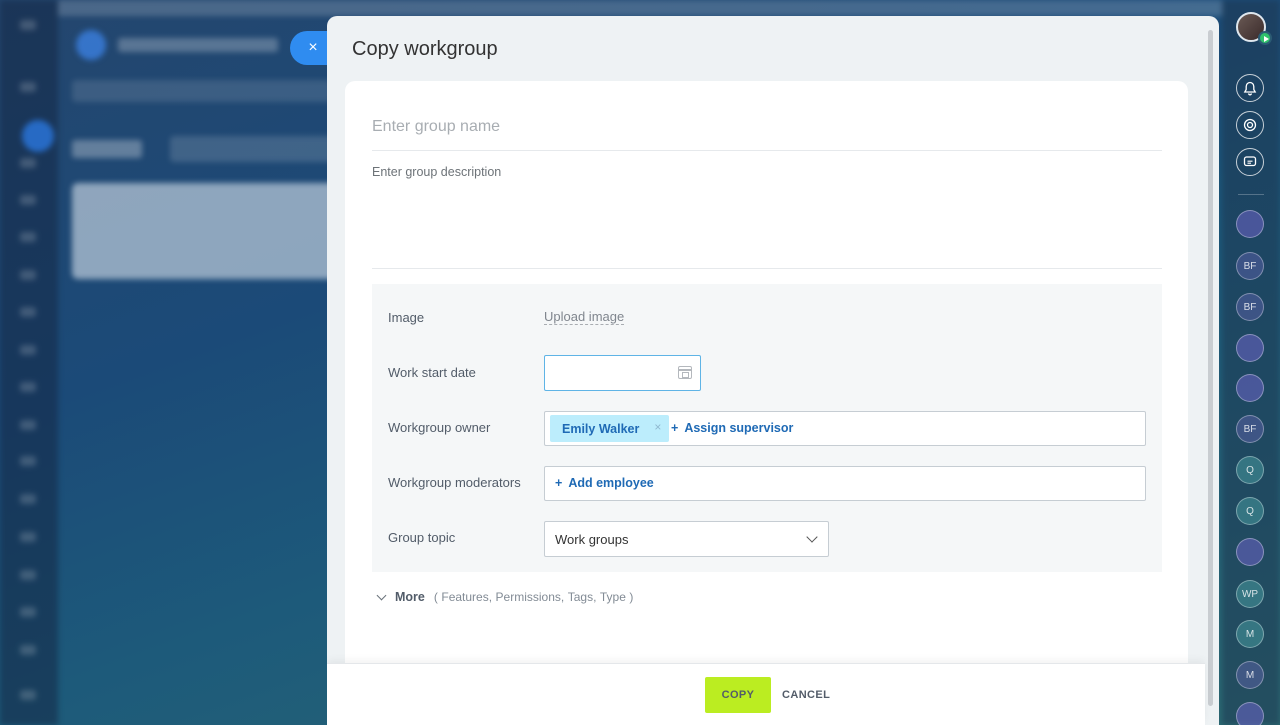  I want to click on owner-selector: Emily Walker × + Assign supervisor, so click(845, 428).